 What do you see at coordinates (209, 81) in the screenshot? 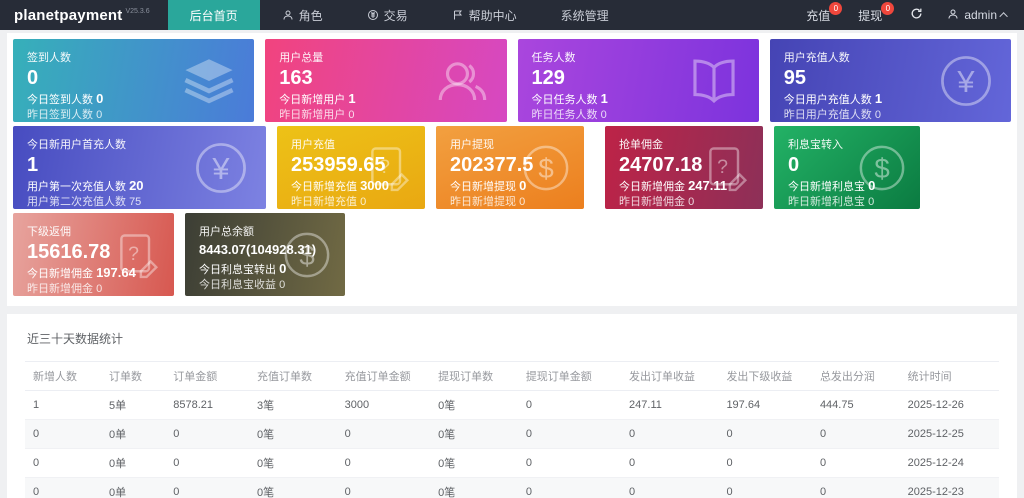
I see `layers-icon` at bounding box center [209, 81].